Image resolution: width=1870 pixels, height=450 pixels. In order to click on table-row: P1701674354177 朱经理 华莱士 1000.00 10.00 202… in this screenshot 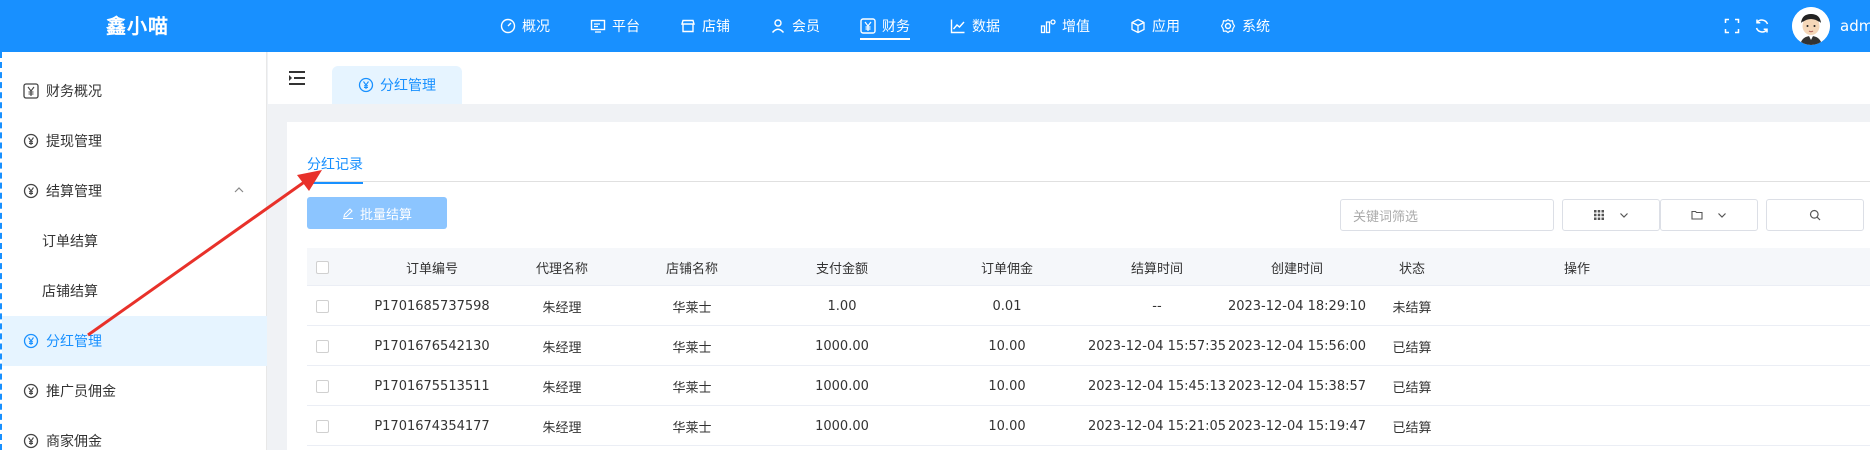, I will do `click(1088, 426)`.